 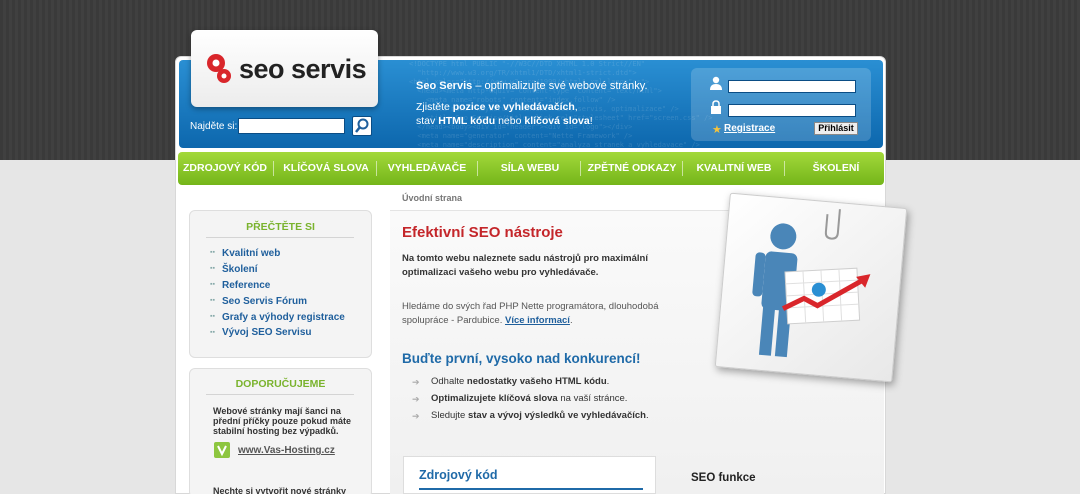 What do you see at coordinates (792, 86) in the screenshot?
I see `username-input` at bounding box center [792, 86].